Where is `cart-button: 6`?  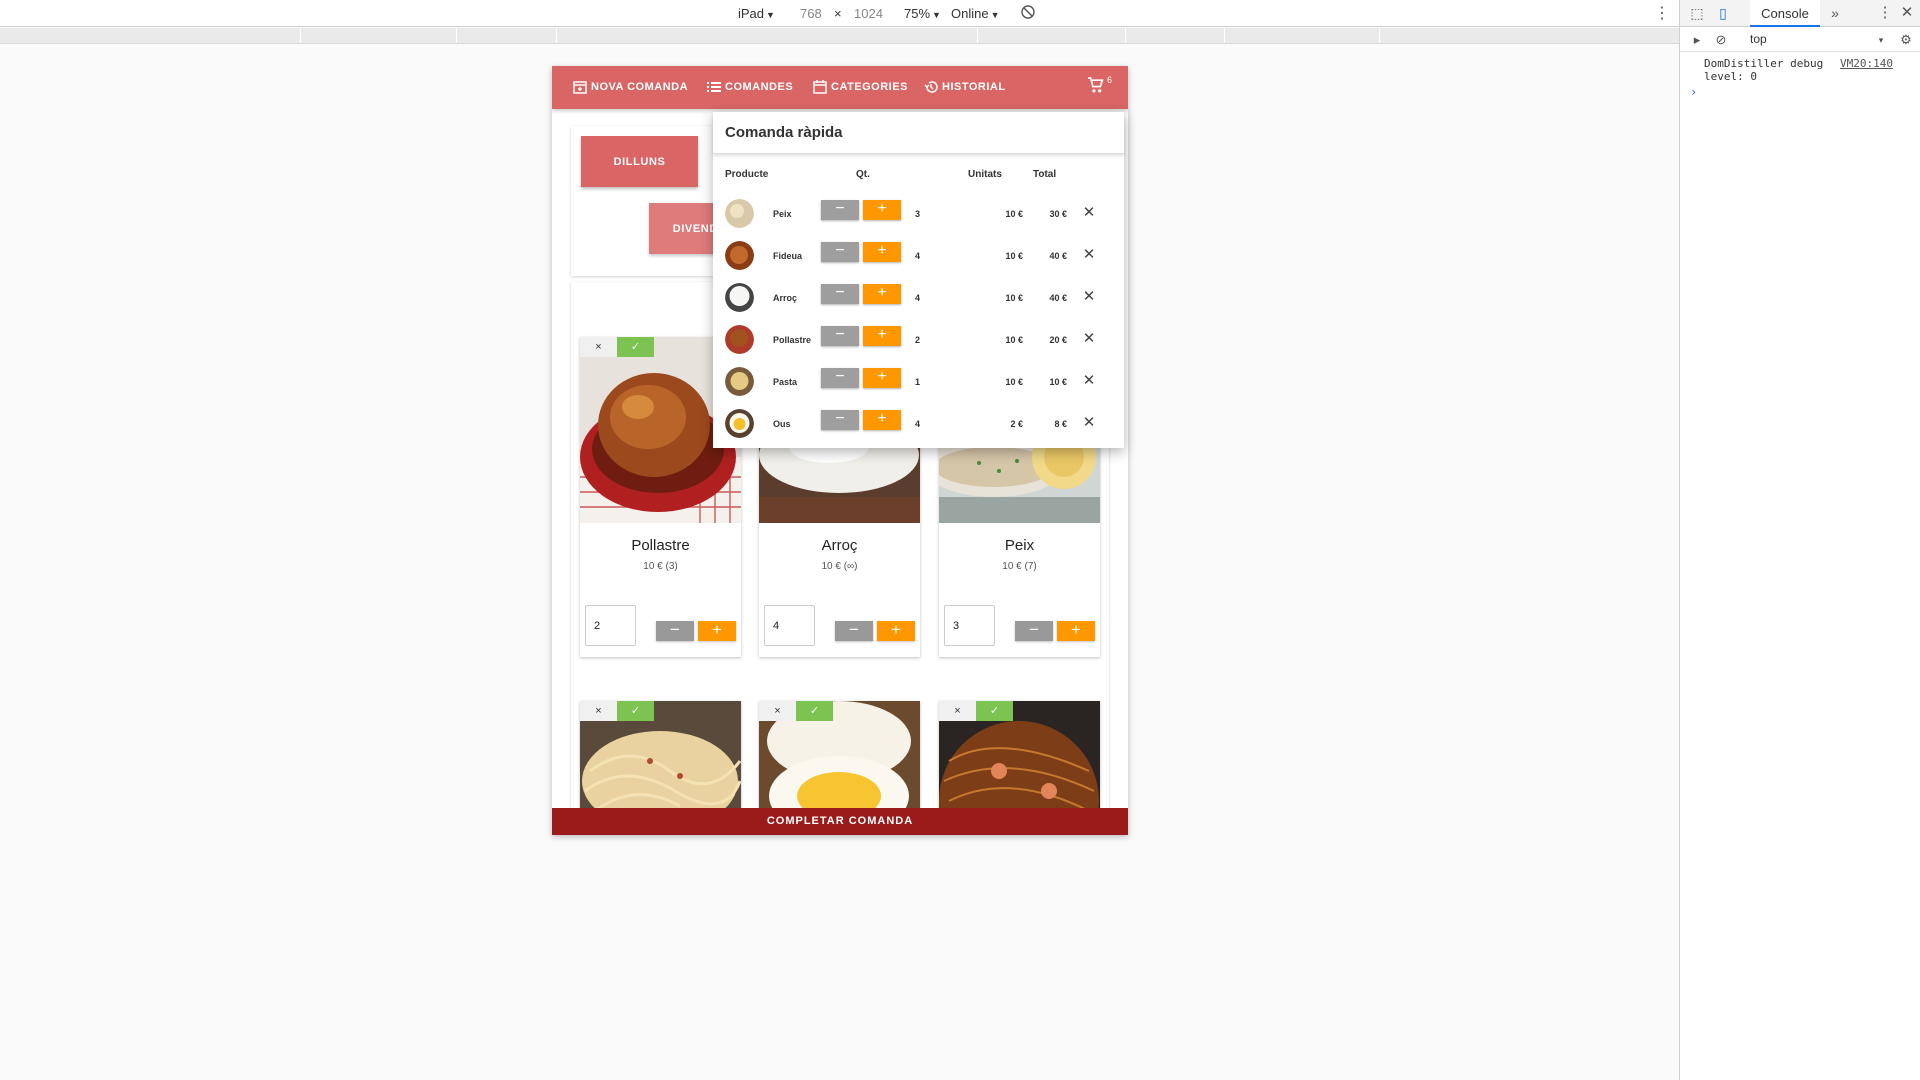 cart-button: 6 is located at coordinates (1099, 87).